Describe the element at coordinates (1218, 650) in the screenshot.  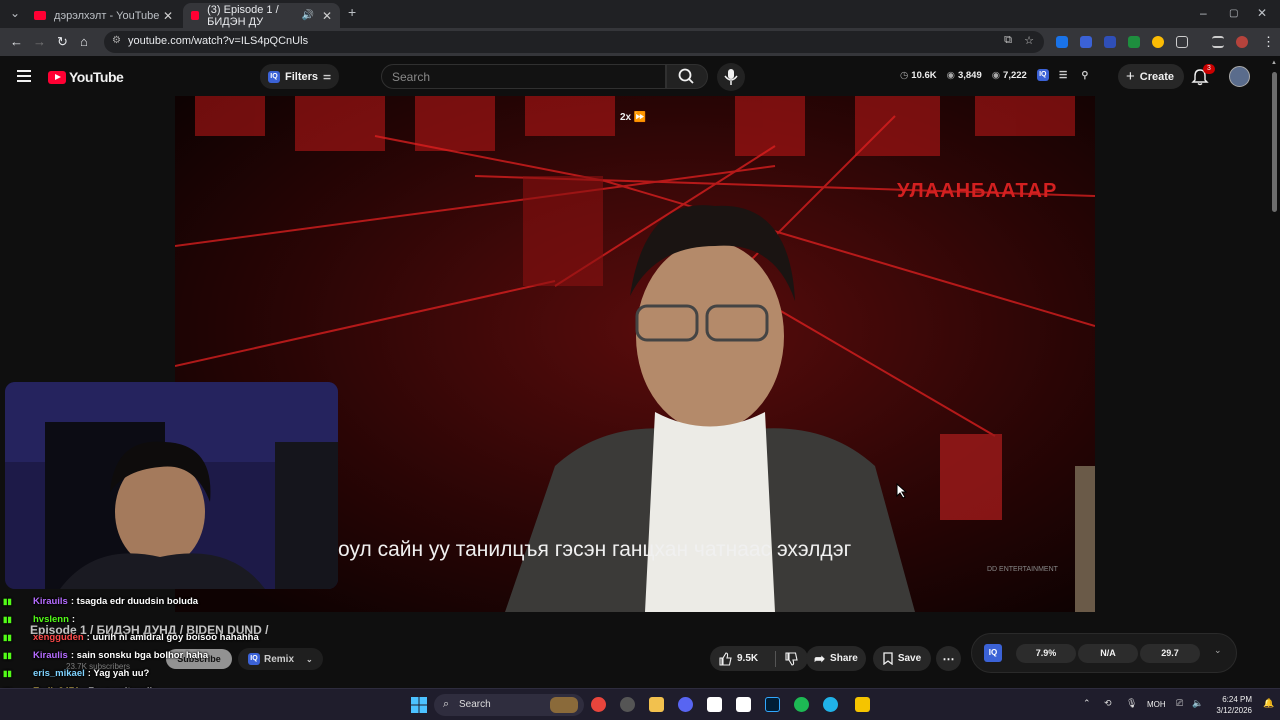
I see `chevron-down-icon: ⌄` at that location.